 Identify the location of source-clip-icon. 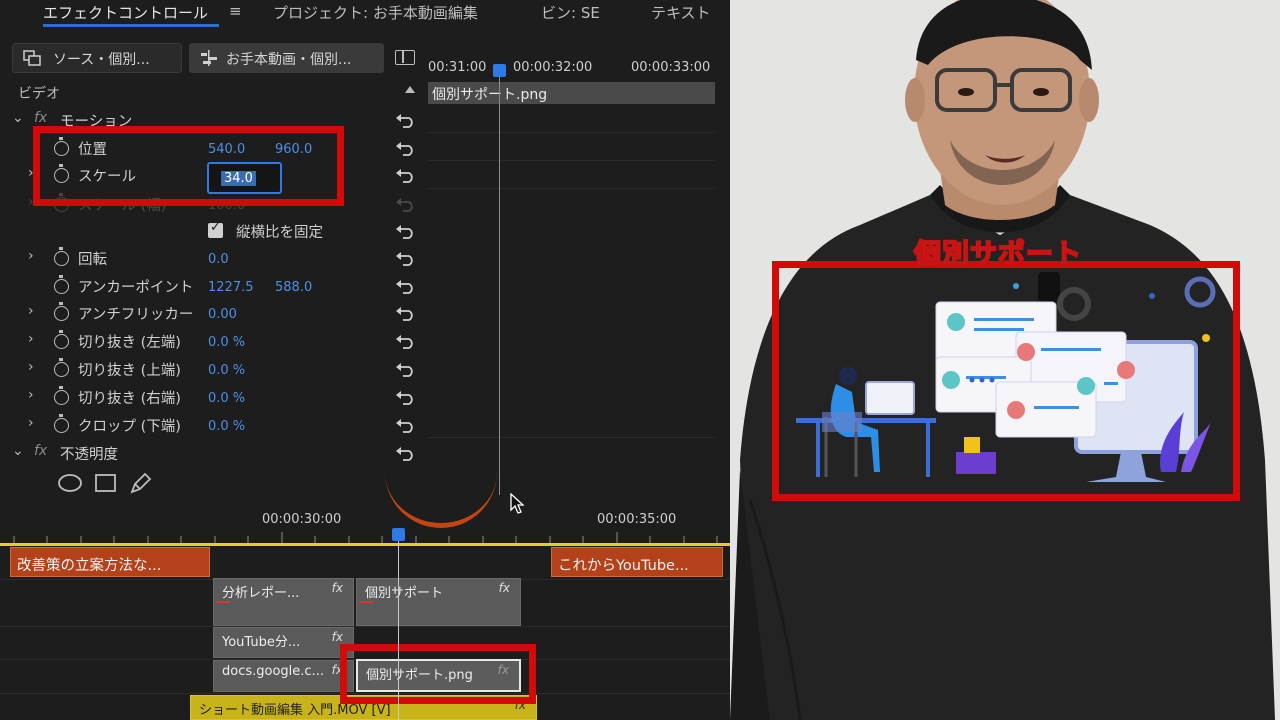
(32, 58).